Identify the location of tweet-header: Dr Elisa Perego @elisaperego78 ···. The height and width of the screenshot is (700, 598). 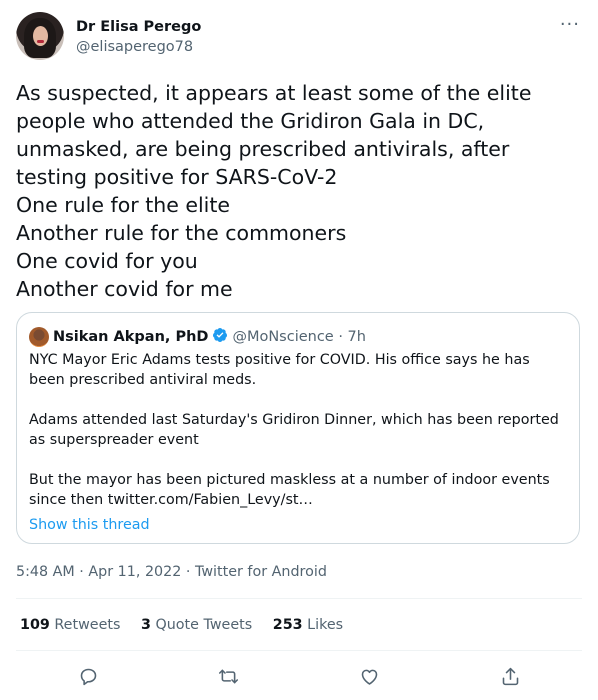
(299, 37).